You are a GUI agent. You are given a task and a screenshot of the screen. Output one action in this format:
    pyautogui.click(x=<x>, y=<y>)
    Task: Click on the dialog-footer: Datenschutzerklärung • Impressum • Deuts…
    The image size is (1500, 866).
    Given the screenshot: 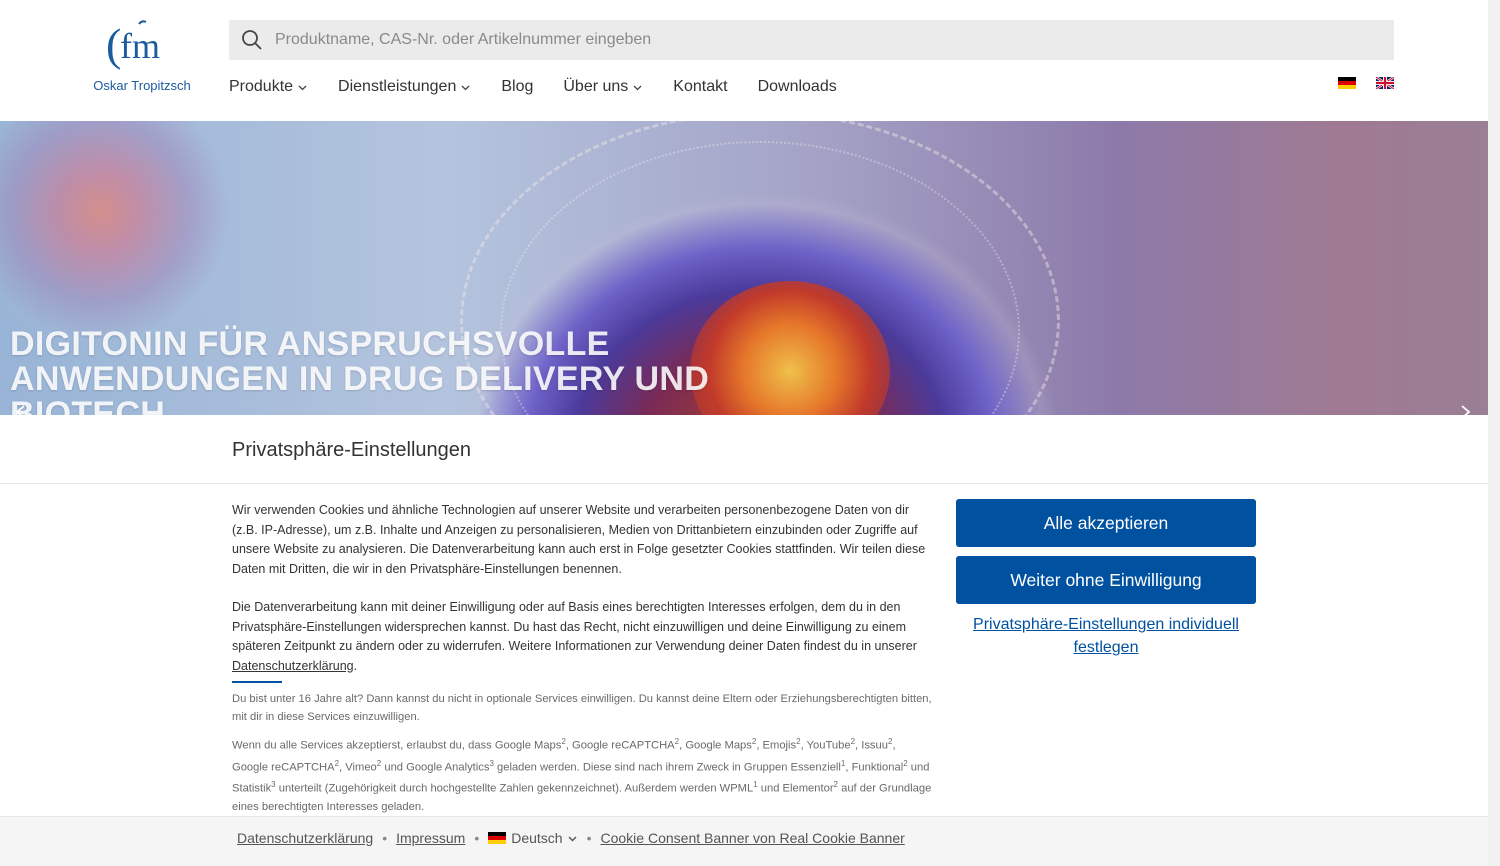 What is the action you would take?
    pyautogui.click(x=744, y=841)
    